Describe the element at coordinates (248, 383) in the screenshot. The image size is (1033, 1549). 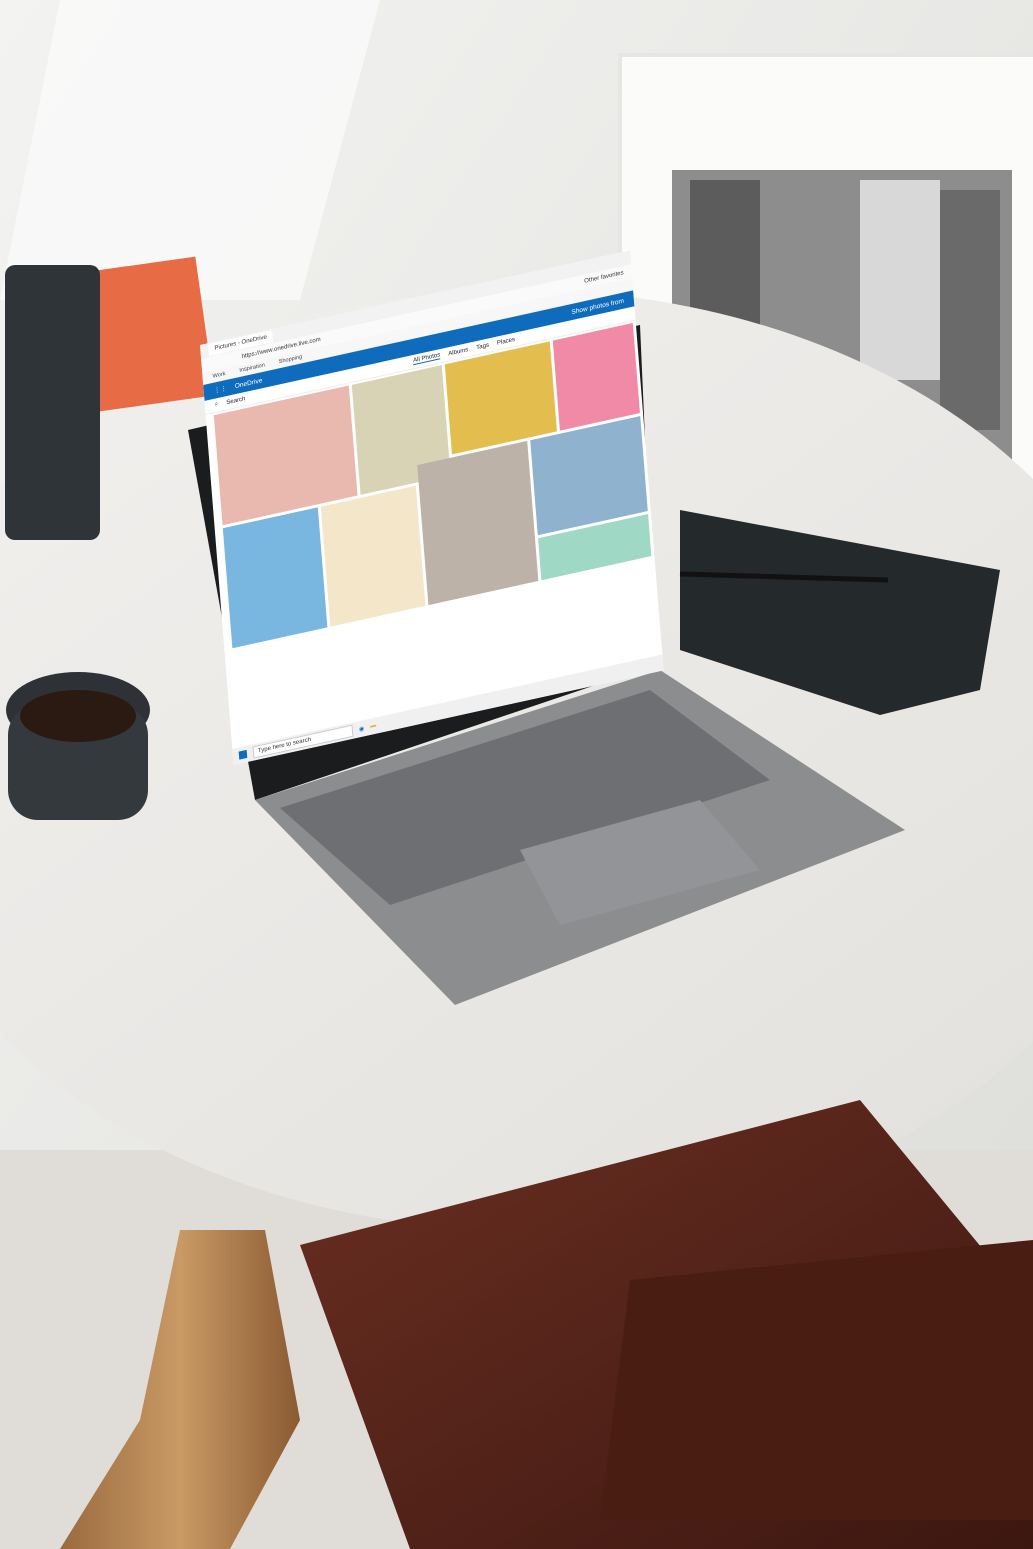
I see `app-name: OneDrive` at that location.